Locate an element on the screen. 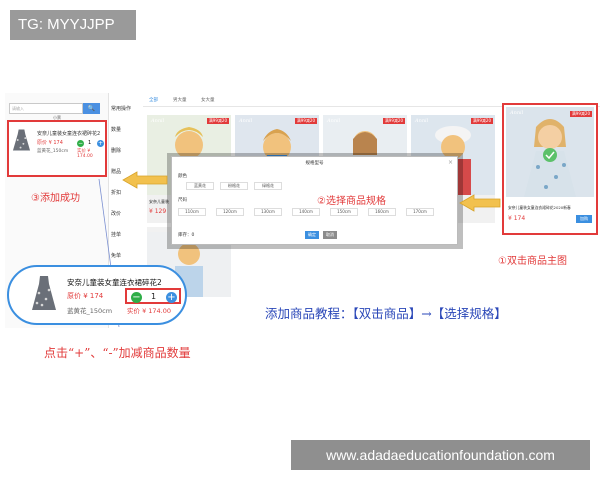 Image resolution: width=600 pixels, height=480 pixels. tutorial-caption: 添加商品教程：【双击商品】→【选择规格】 is located at coordinates (386, 313).